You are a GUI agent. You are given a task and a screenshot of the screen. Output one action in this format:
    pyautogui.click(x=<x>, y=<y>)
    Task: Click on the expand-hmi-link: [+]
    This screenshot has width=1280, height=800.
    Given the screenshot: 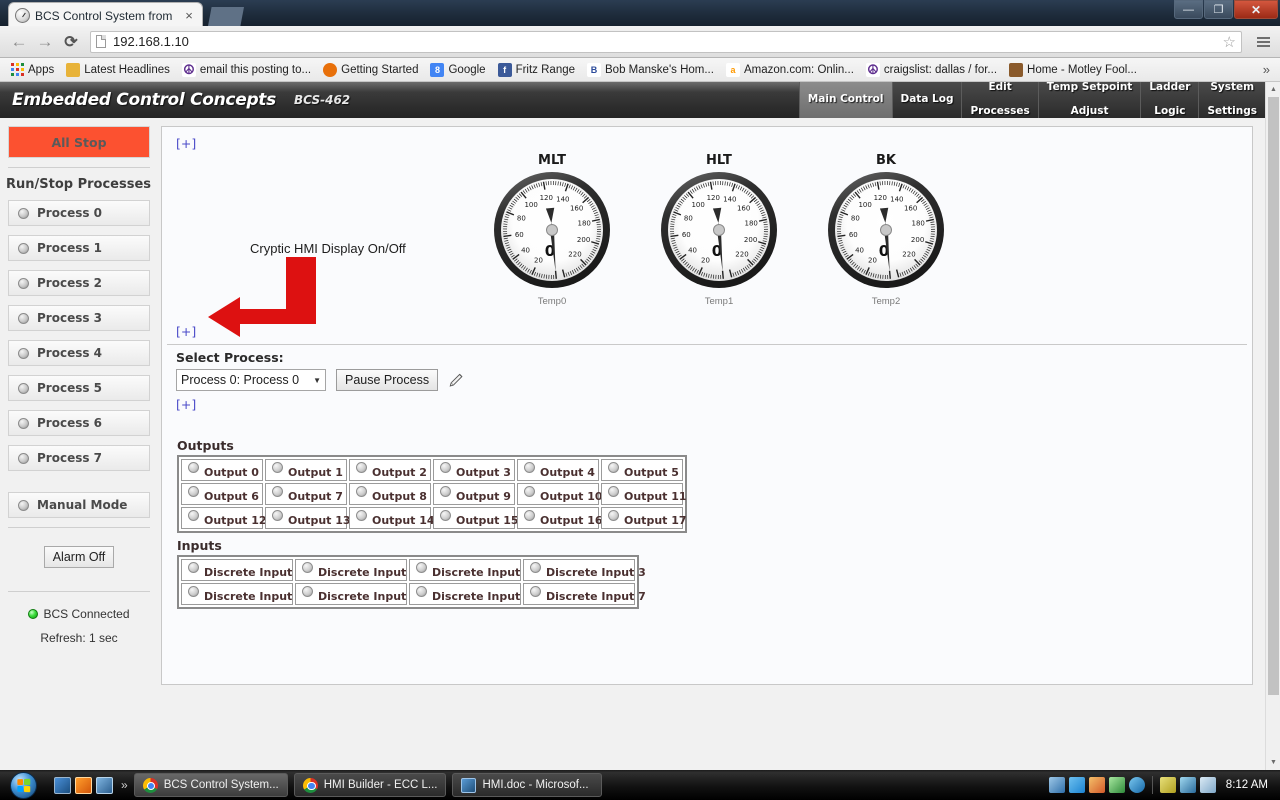 What is the action you would take?
    pyautogui.click(x=186, y=143)
    